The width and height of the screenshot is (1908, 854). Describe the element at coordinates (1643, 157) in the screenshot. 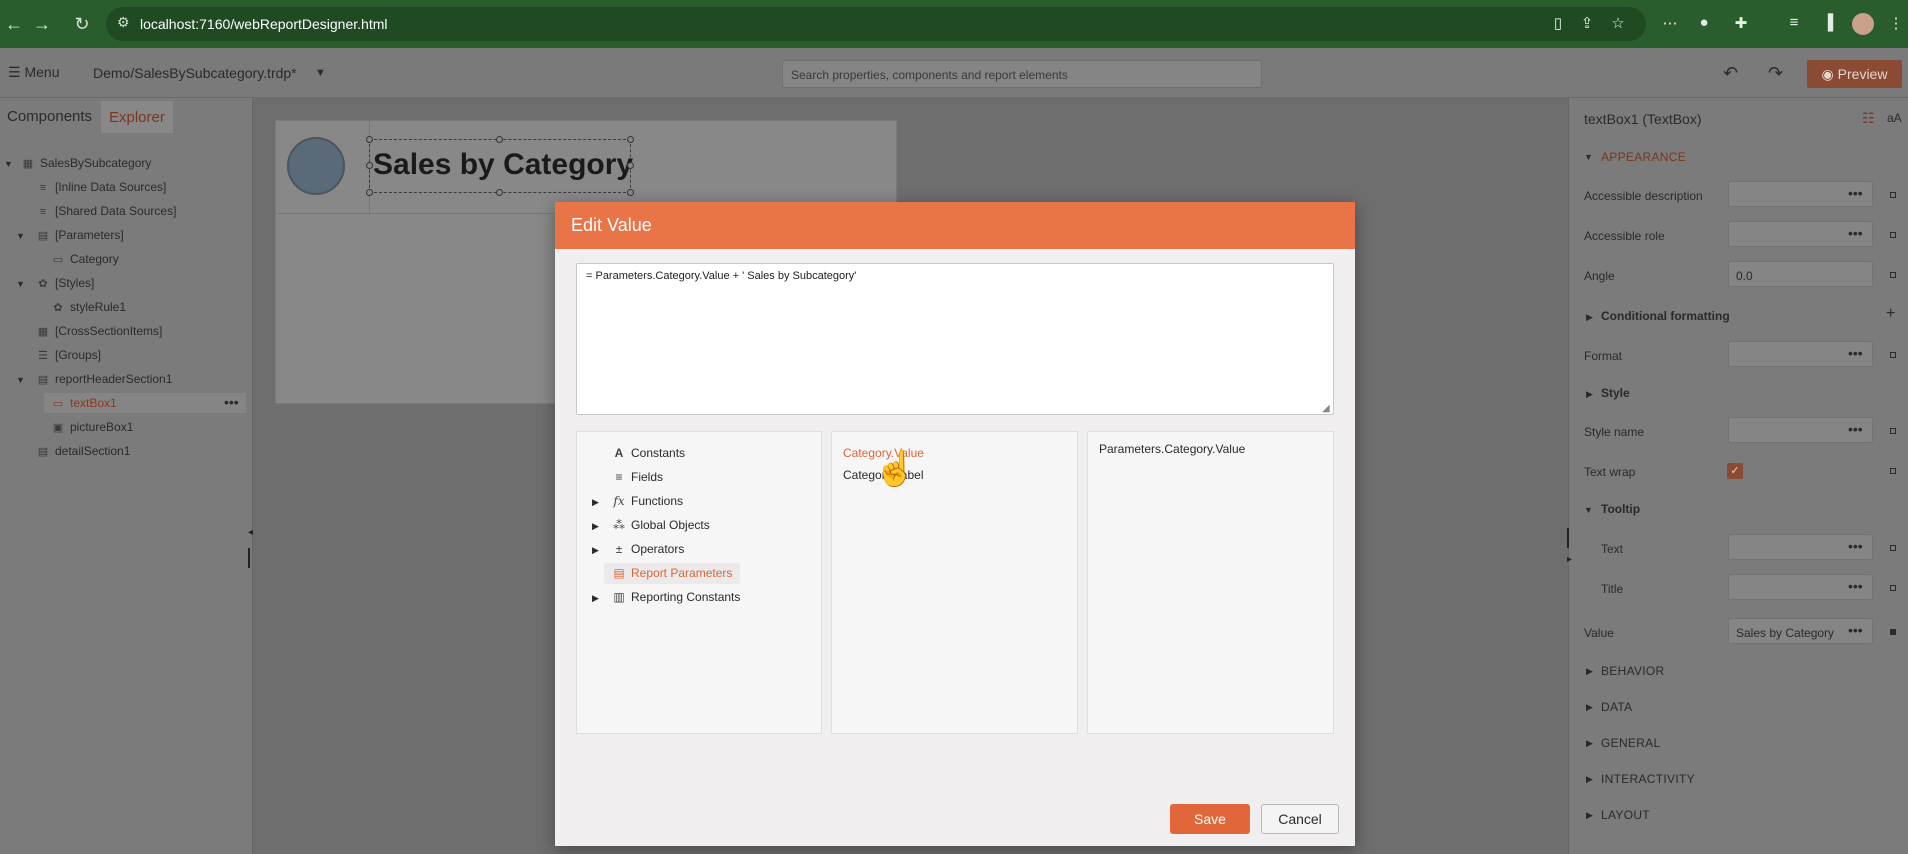

I see `section-appearance: APPEARANCE` at that location.